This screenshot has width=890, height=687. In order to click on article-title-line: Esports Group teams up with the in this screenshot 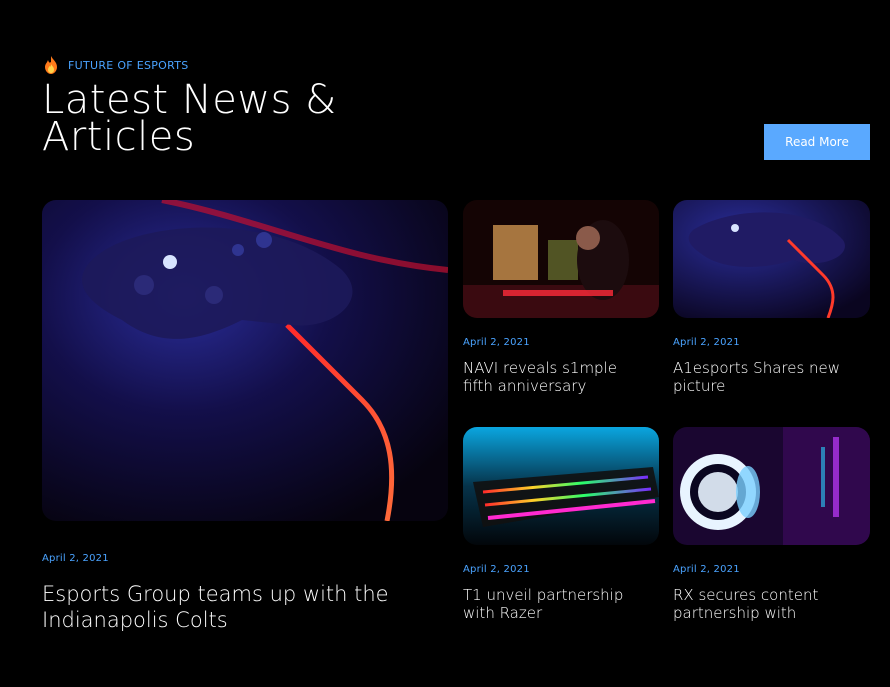, I will do `click(215, 594)`.